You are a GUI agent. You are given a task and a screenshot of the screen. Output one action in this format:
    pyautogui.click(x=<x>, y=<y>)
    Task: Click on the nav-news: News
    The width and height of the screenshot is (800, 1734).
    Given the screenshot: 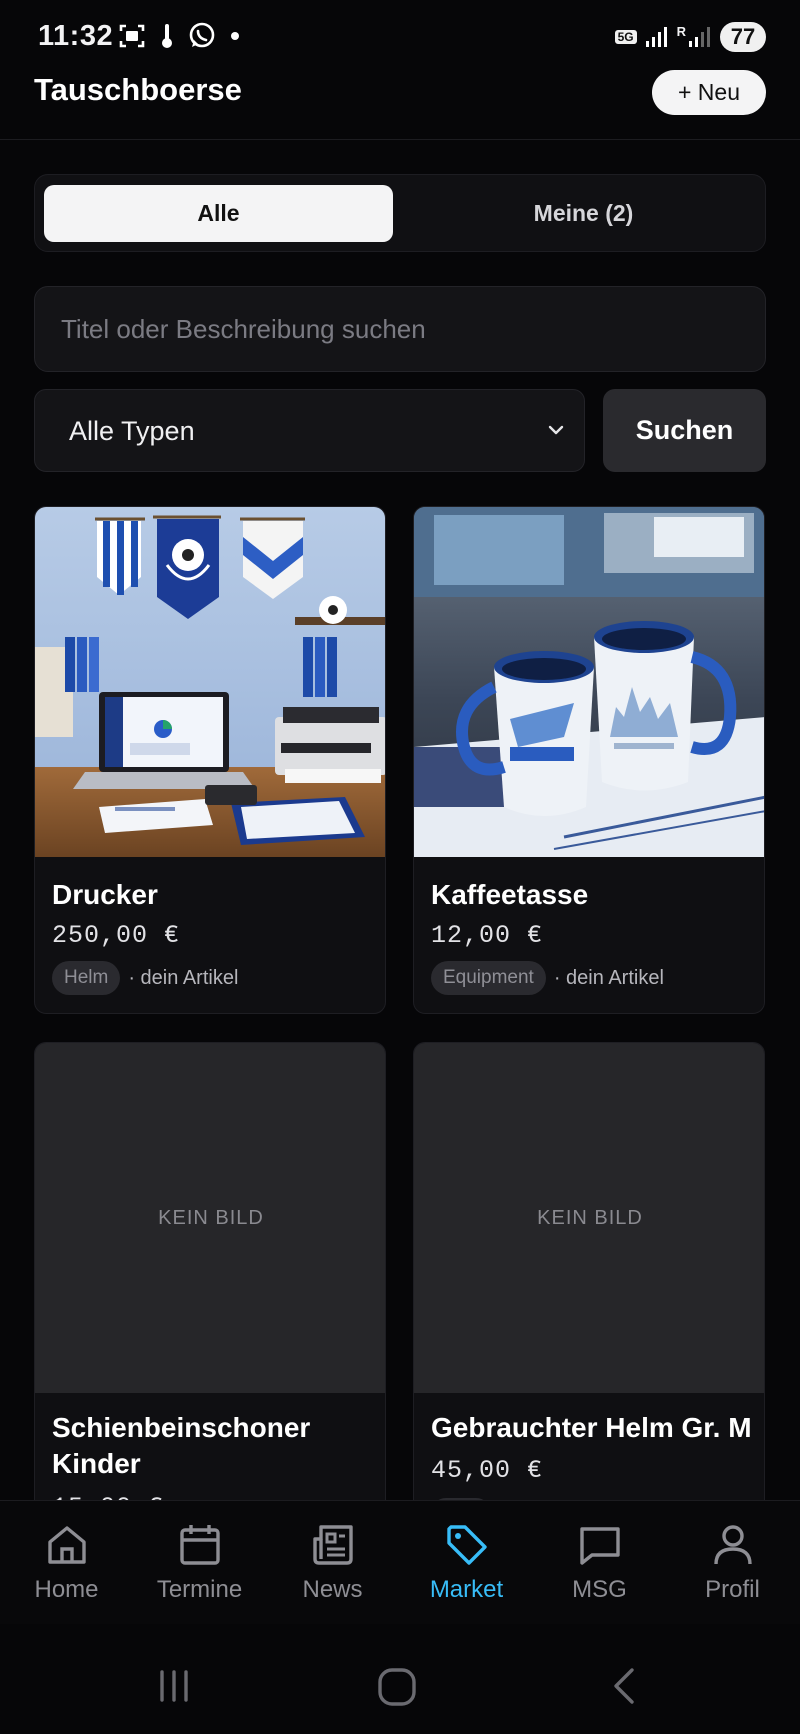 What is the action you would take?
    pyautogui.click(x=332, y=1562)
    